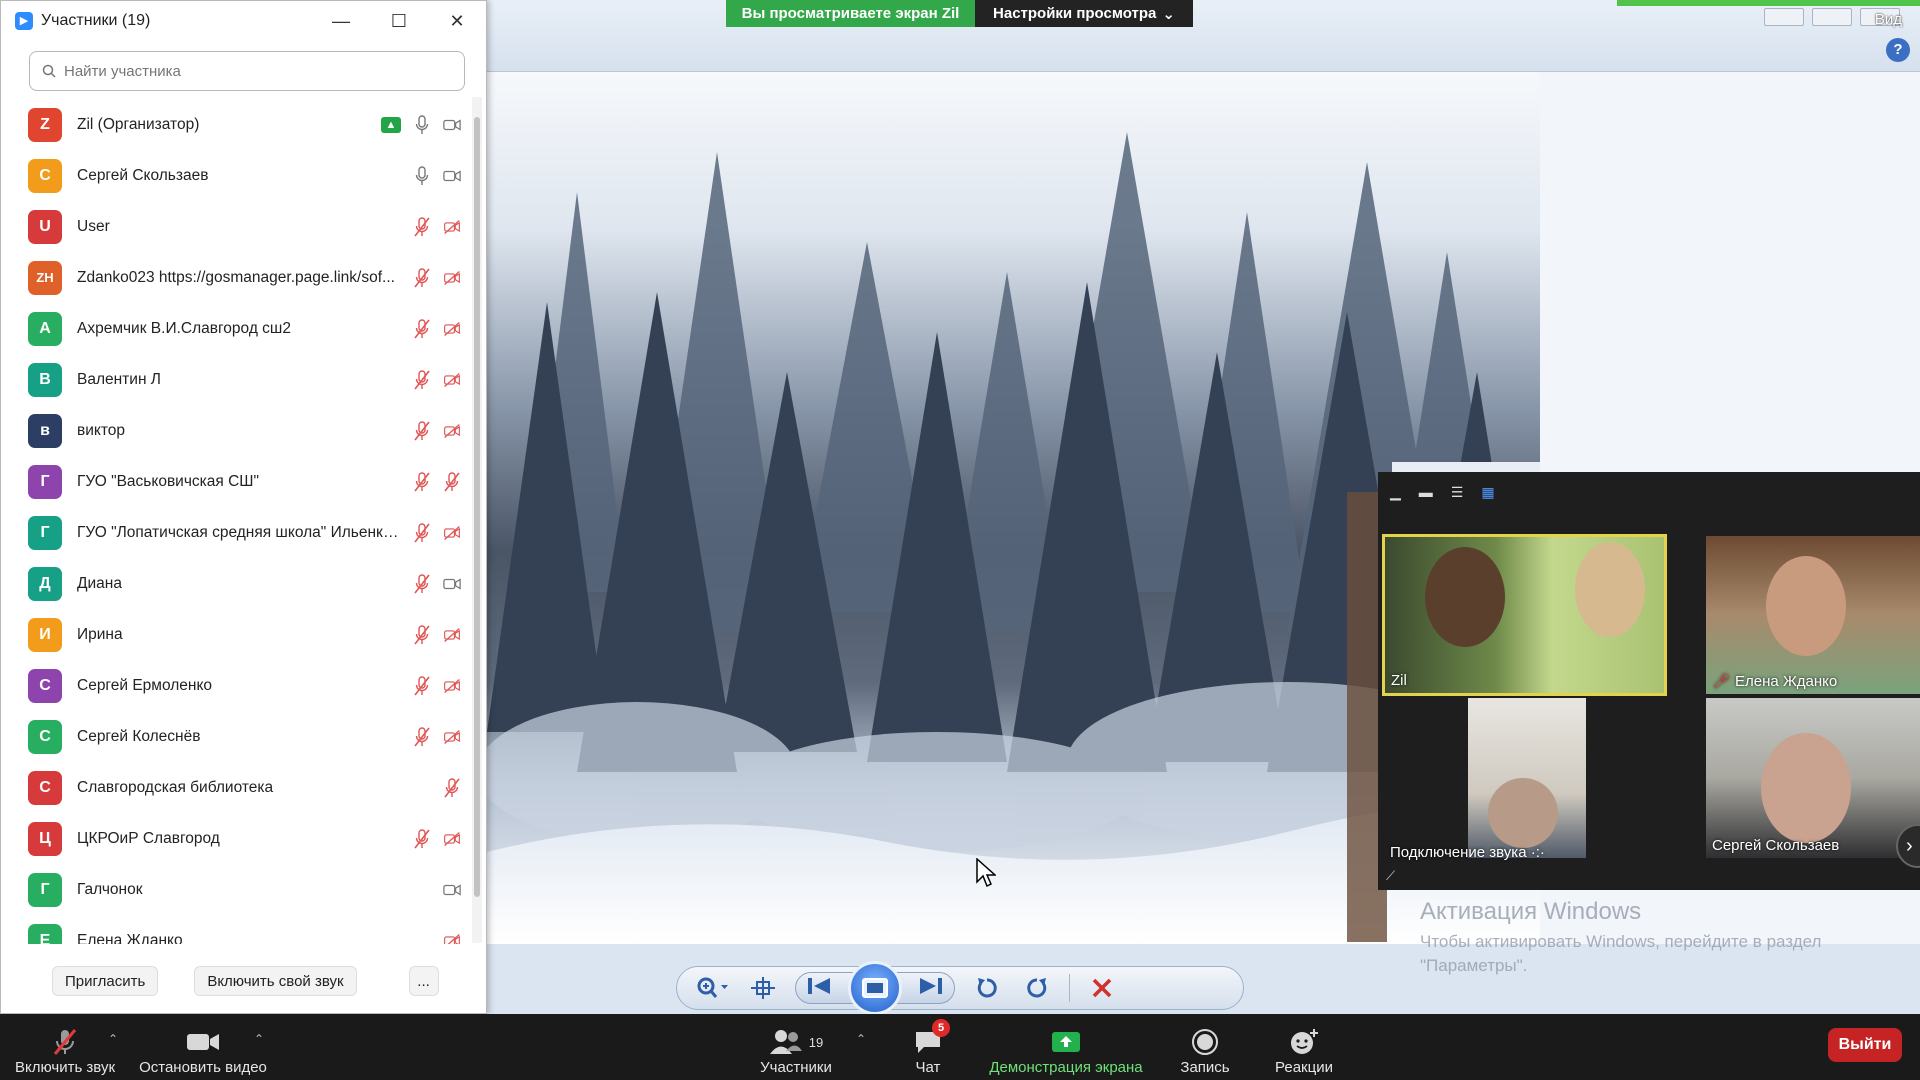 The image size is (1920, 1080). What do you see at coordinates (713, 988) in the screenshot?
I see `zoom-icon` at bounding box center [713, 988].